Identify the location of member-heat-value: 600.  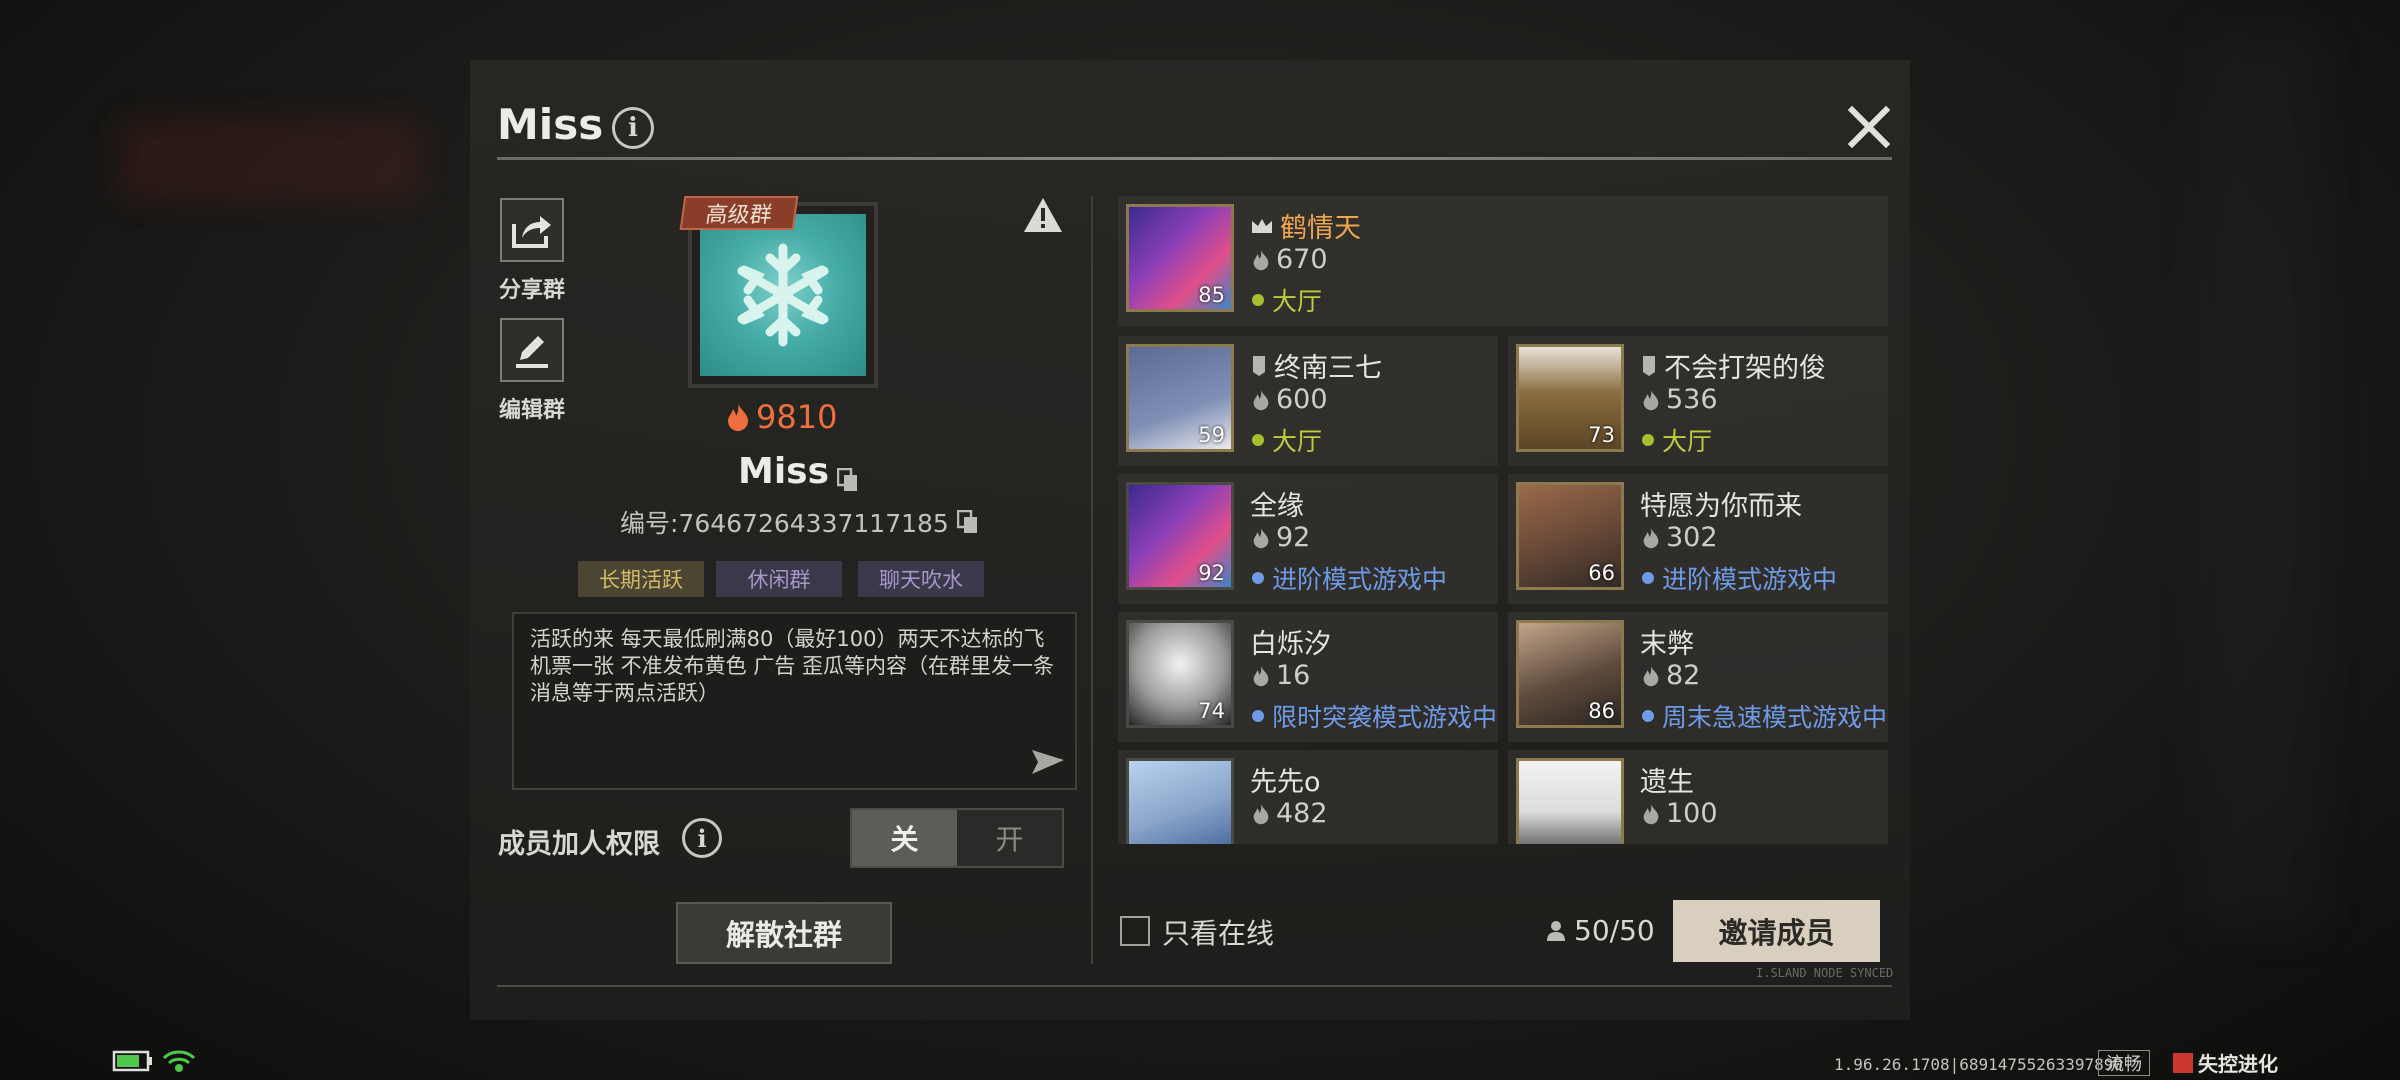
(1302, 399).